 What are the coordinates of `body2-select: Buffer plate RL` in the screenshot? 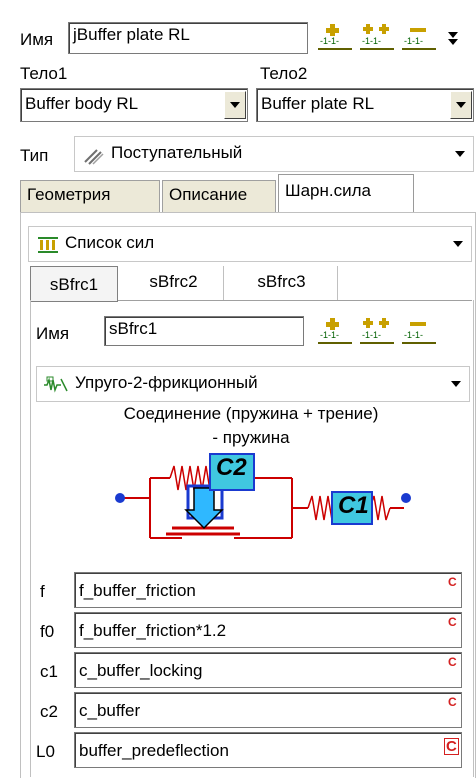 It's located at (365, 105).